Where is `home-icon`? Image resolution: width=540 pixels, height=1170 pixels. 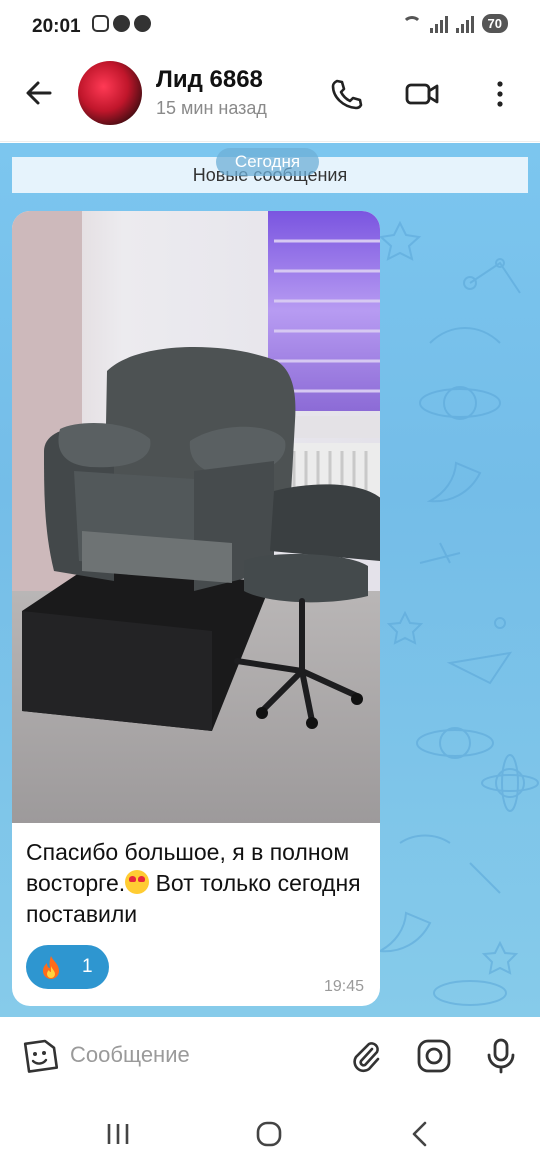
home-icon is located at coordinates (269, 1134).